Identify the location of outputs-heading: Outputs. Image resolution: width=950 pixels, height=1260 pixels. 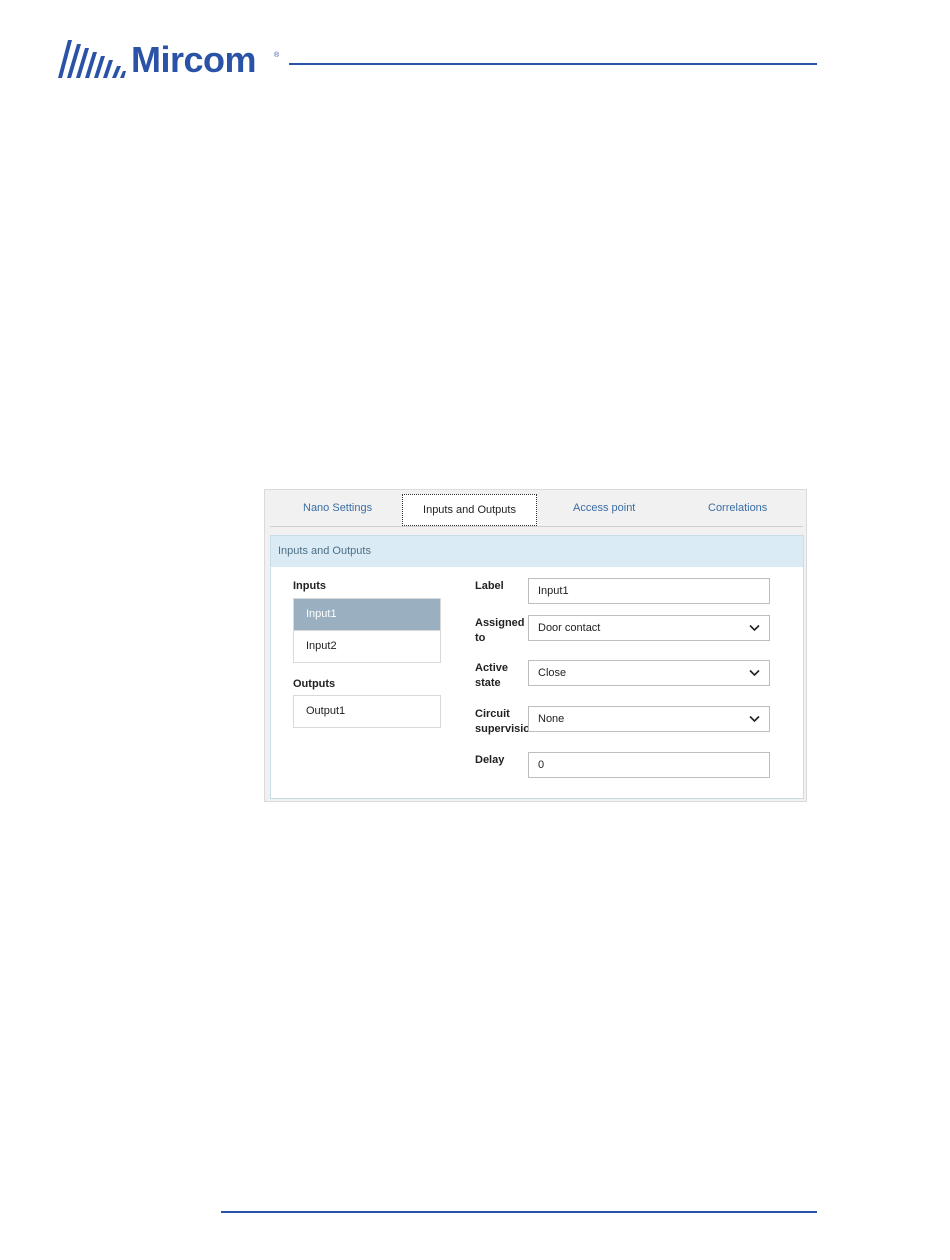
(314, 684).